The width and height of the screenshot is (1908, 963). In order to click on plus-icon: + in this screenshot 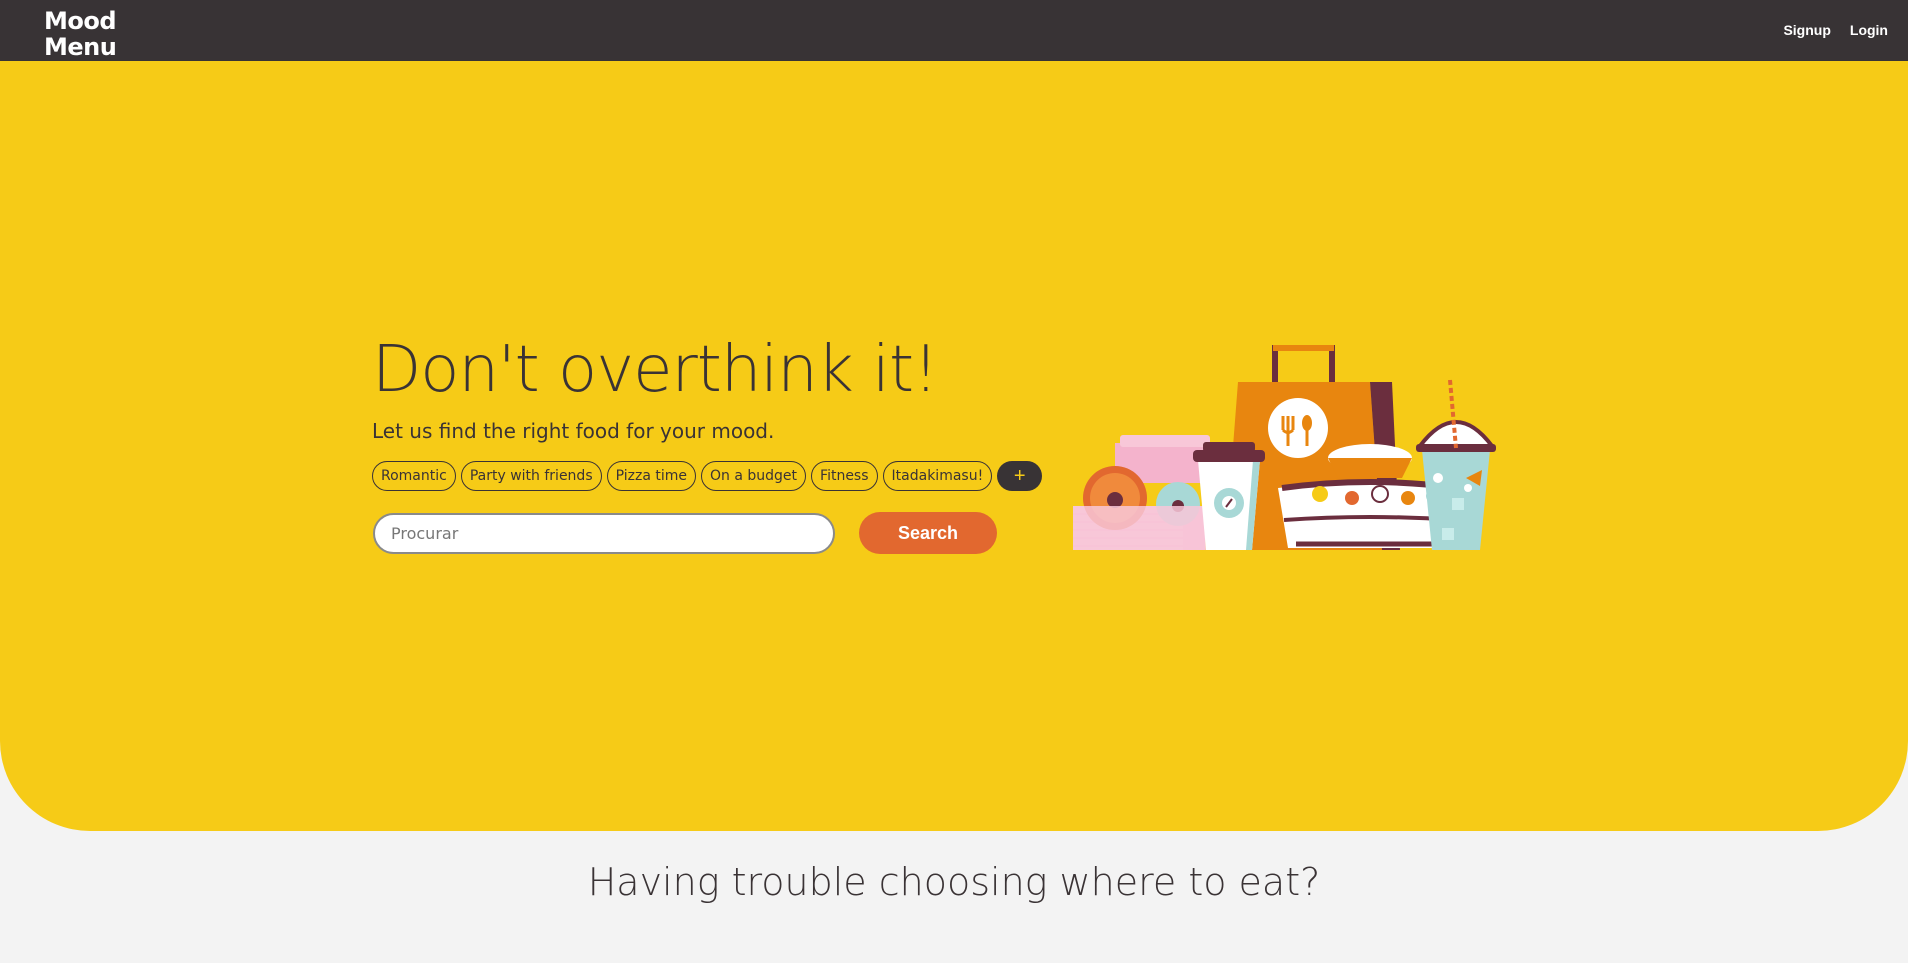, I will do `click(1019, 475)`.